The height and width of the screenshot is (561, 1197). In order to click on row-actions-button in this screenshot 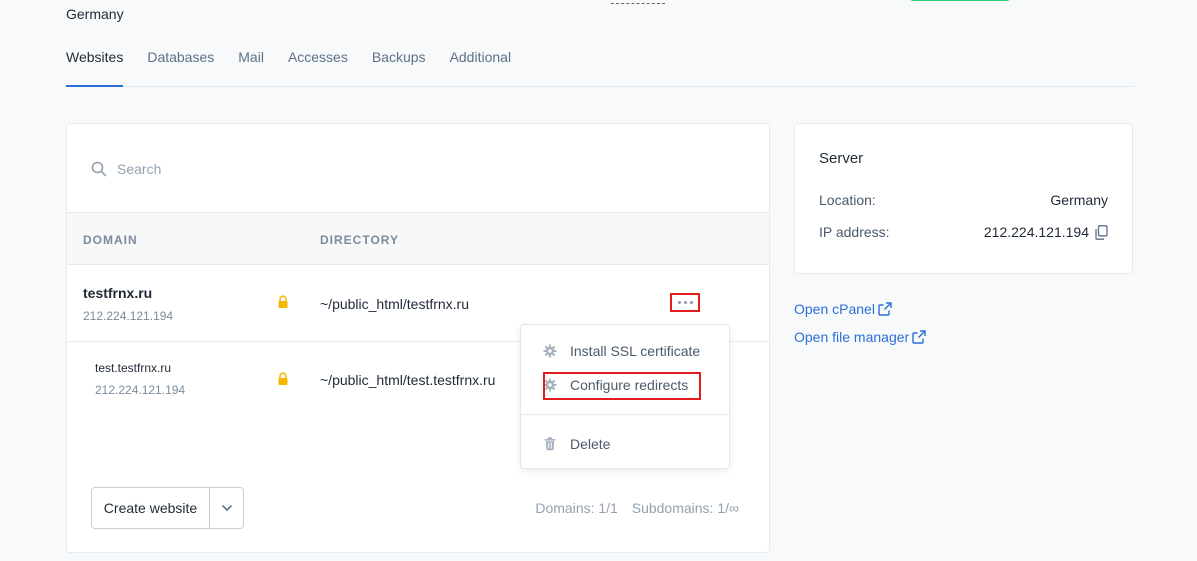, I will do `click(685, 302)`.